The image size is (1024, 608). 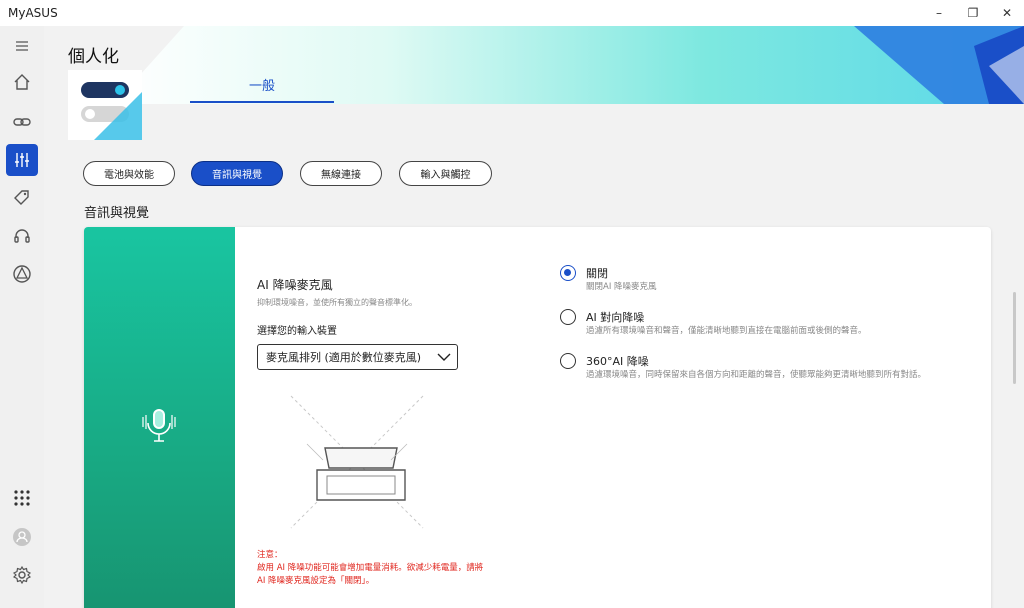 What do you see at coordinates (617, 361) in the screenshot?
I see `radio-title-360: 360°AI 降噪` at bounding box center [617, 361].